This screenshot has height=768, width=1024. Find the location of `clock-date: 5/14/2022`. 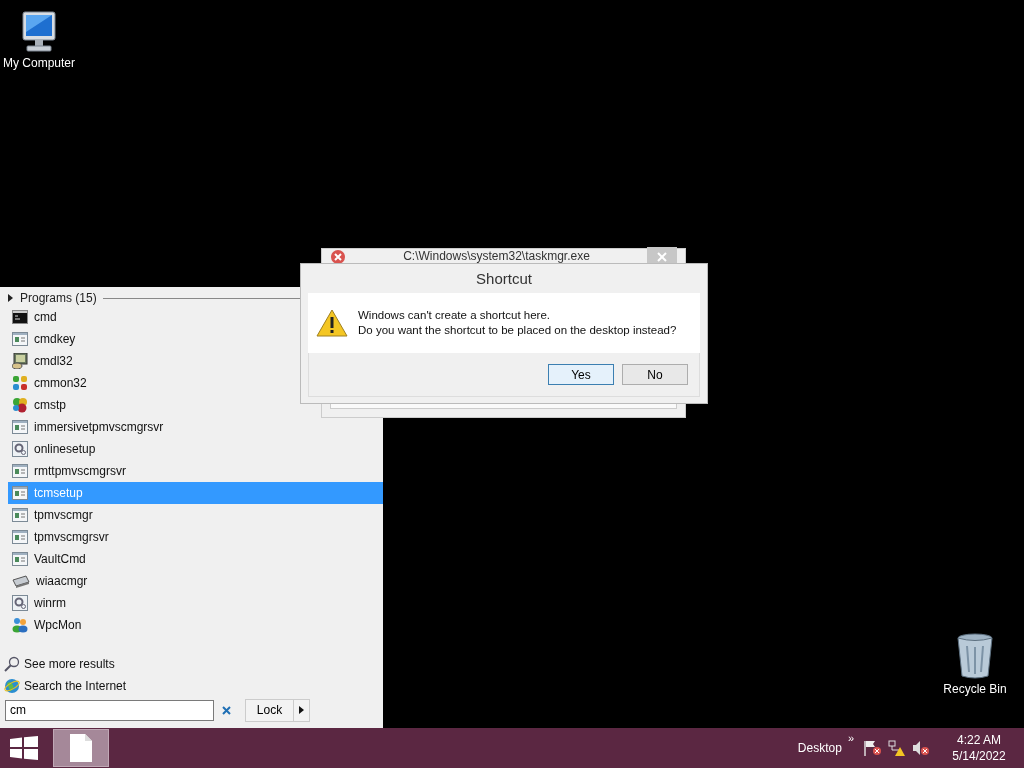

clock-date: 5/14/2022 is located at coordinates (979, 756).